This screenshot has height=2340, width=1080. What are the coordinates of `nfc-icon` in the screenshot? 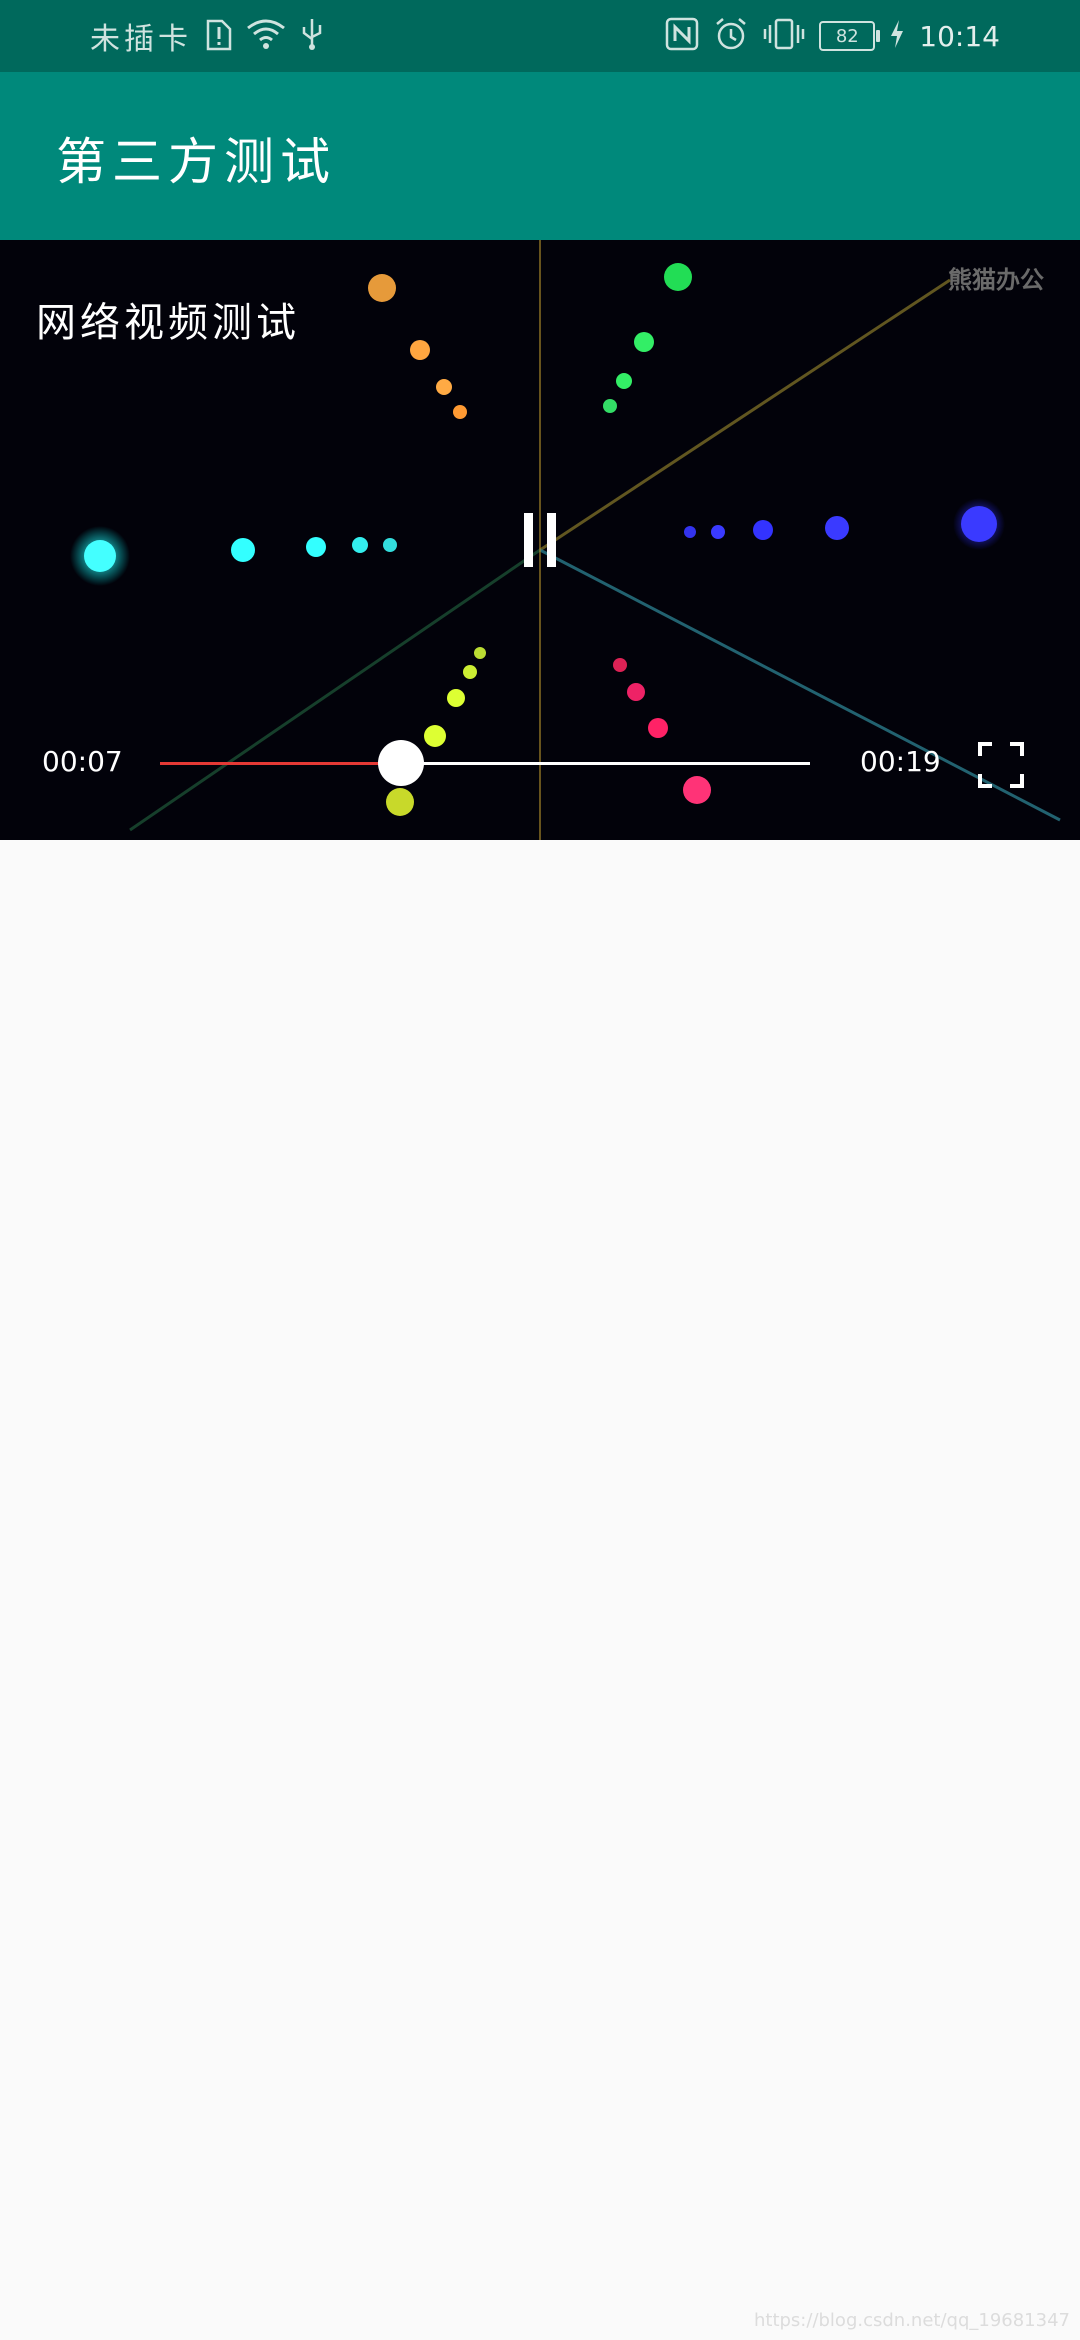 It's located at (682, 36).